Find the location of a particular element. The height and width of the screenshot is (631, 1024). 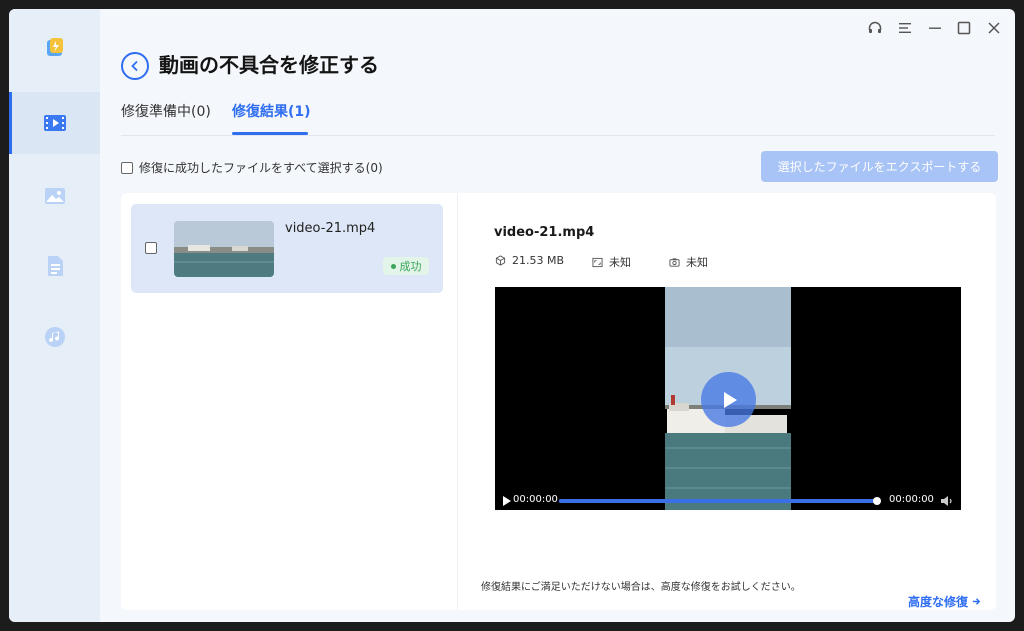

support-button is located at coordinates (875, 28).